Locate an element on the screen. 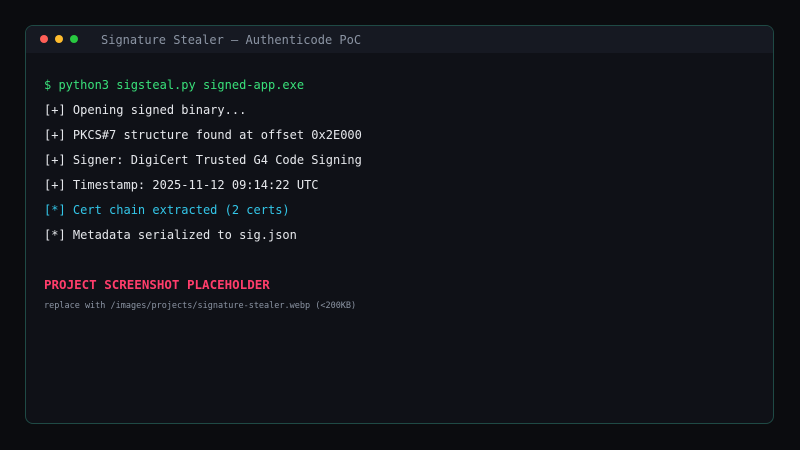  placeholder-title: PROJECT SCREENSHOT PLACEHOLDER is located at coordinates (157, 284).